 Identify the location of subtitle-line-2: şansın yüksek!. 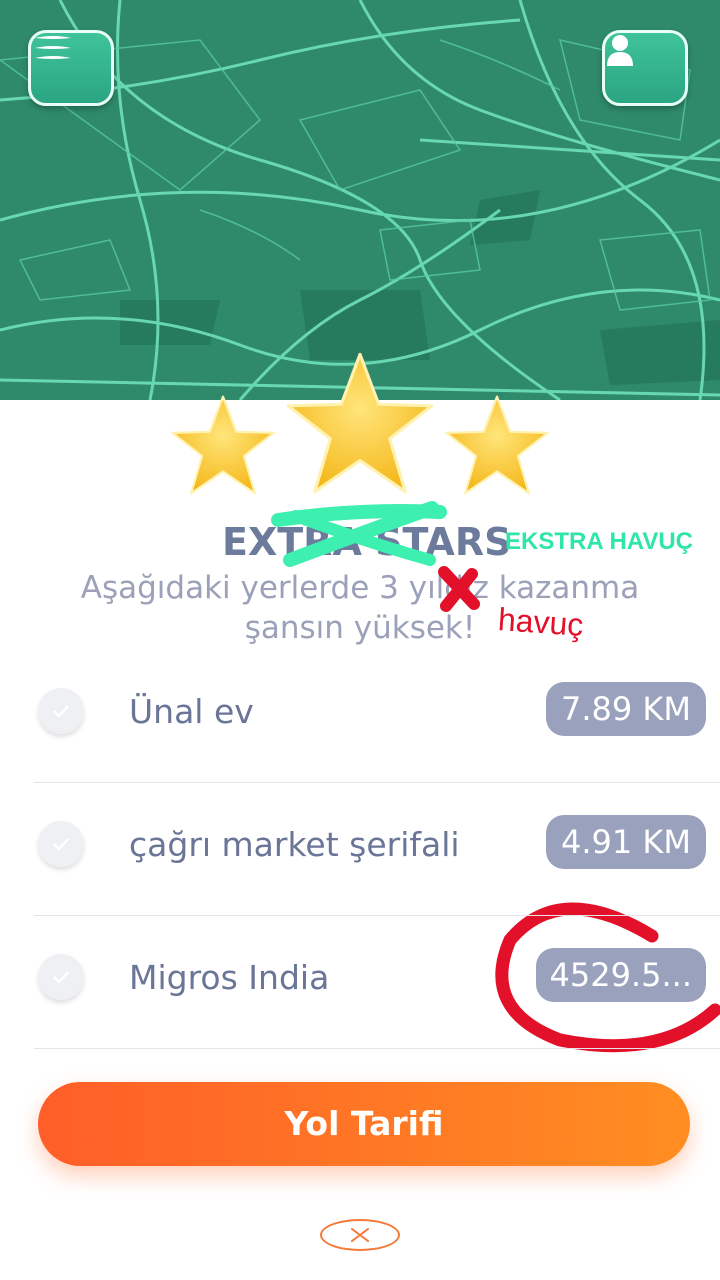
(360, 628).